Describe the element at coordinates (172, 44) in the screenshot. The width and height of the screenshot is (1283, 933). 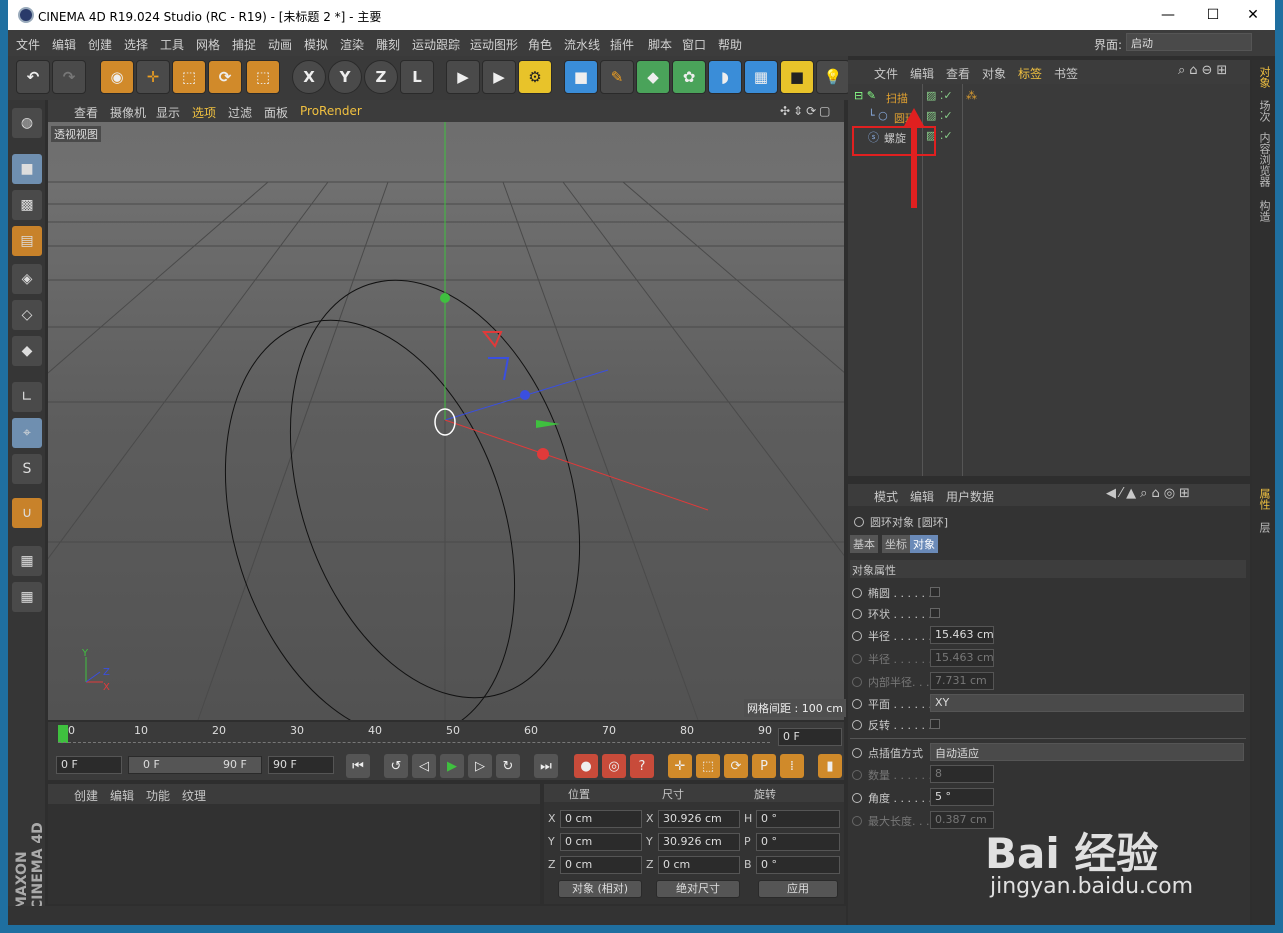
I see `menu-tools: 工具` at that location.